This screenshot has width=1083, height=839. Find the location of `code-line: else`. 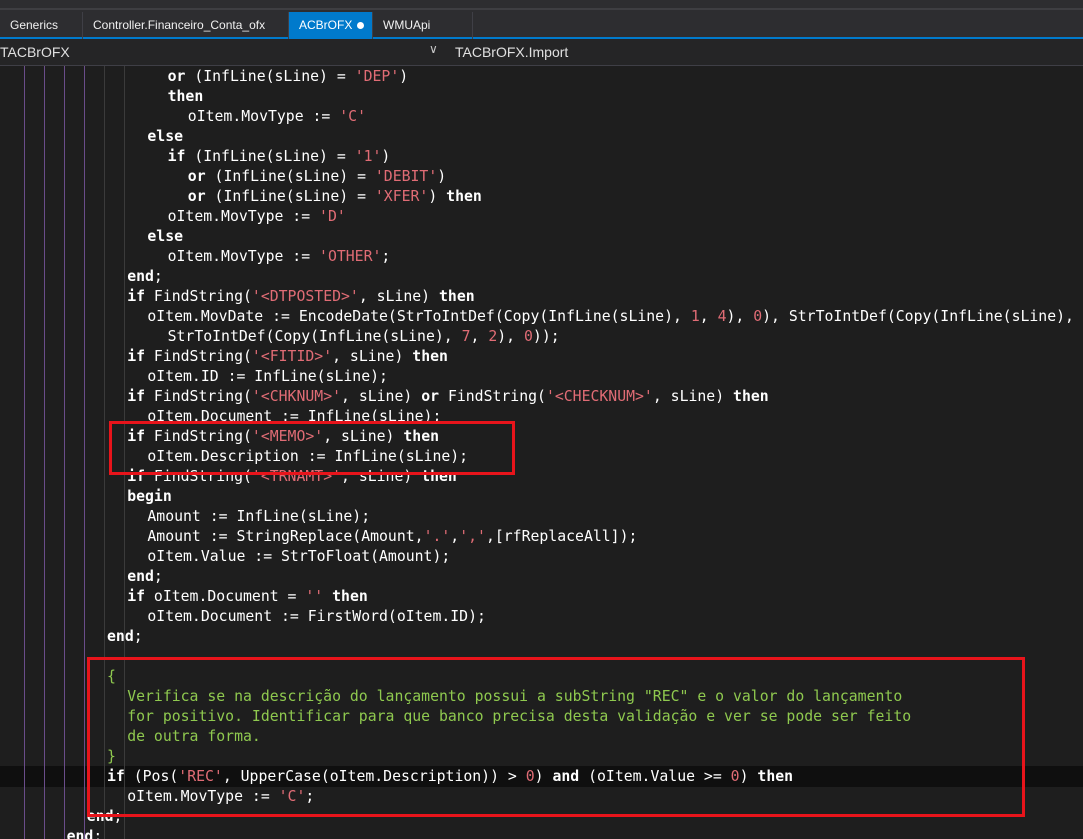

code-line: else is located at coordinates (165, 137).